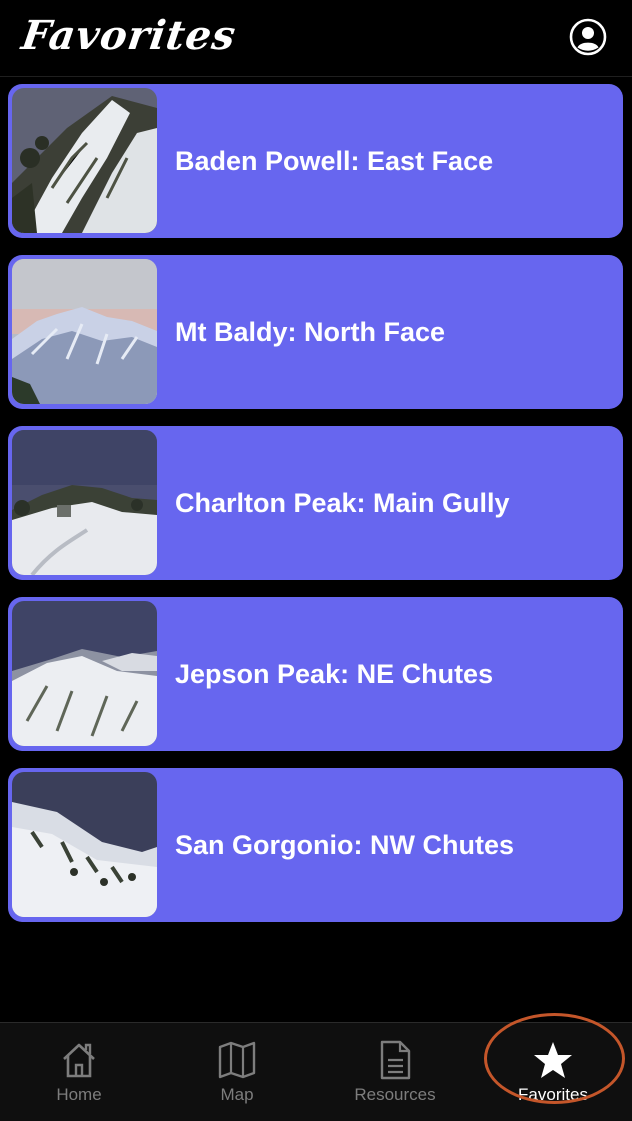  What do you see at coordinates (334, 161) in the screenshot?
I see `favorite-card-label: Baden Powell: East Face` at bounding box center [334, 161].